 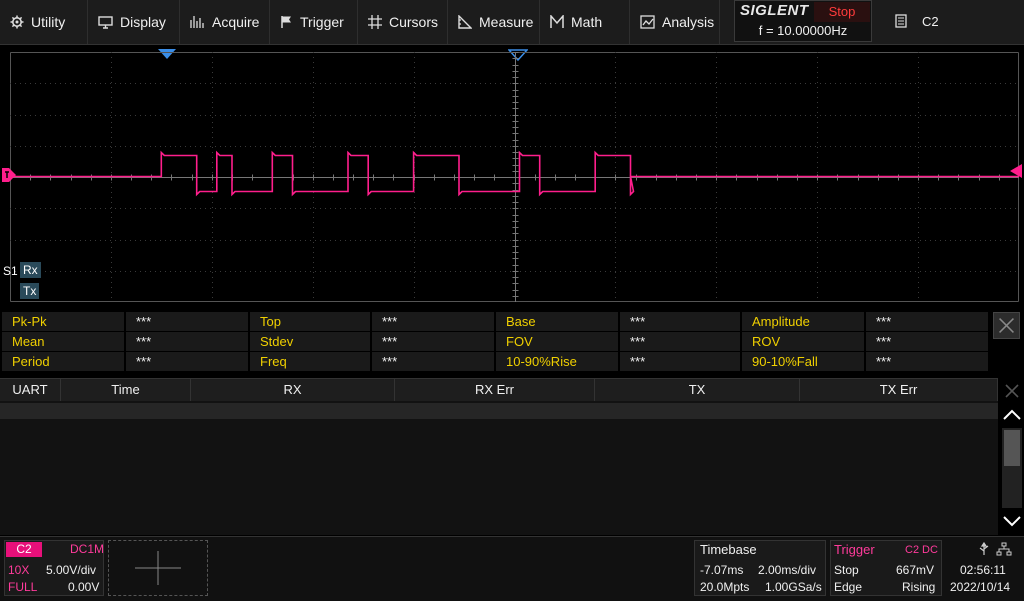 I want to click on measure-label: Base, so click(x=557, y=321).